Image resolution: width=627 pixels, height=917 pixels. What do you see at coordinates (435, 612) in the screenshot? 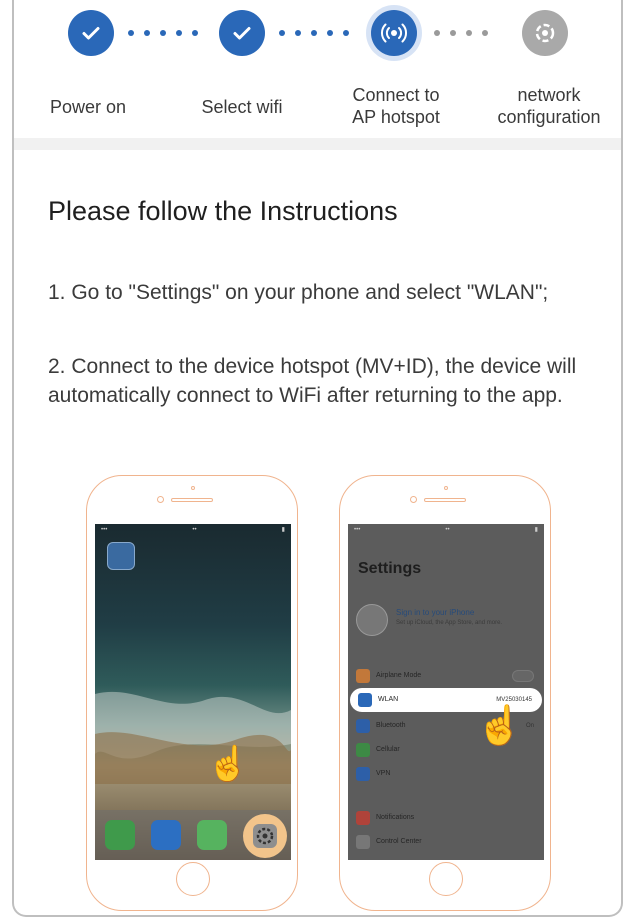
I see `profile-signin-text: Sign in to your iPhone` at bounding box center [435, 612].